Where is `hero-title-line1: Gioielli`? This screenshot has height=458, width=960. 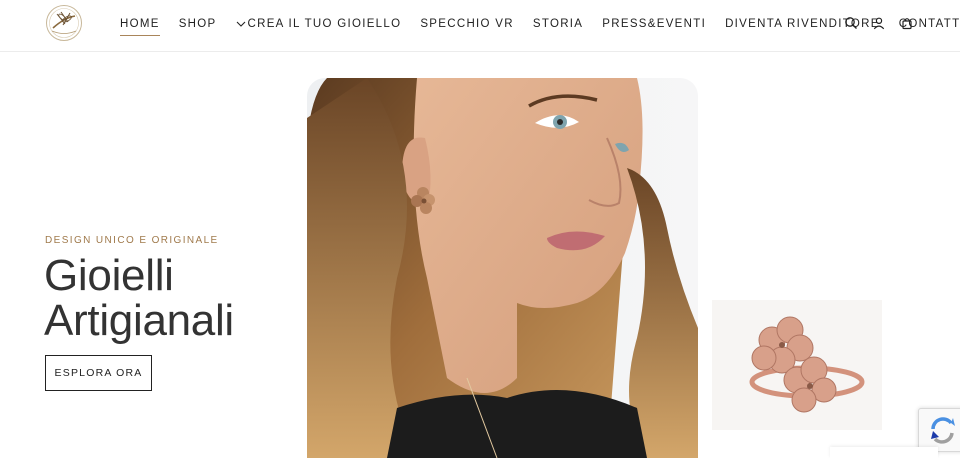 hero-title-line1: Gioielli is located at coordinates (109, 275).